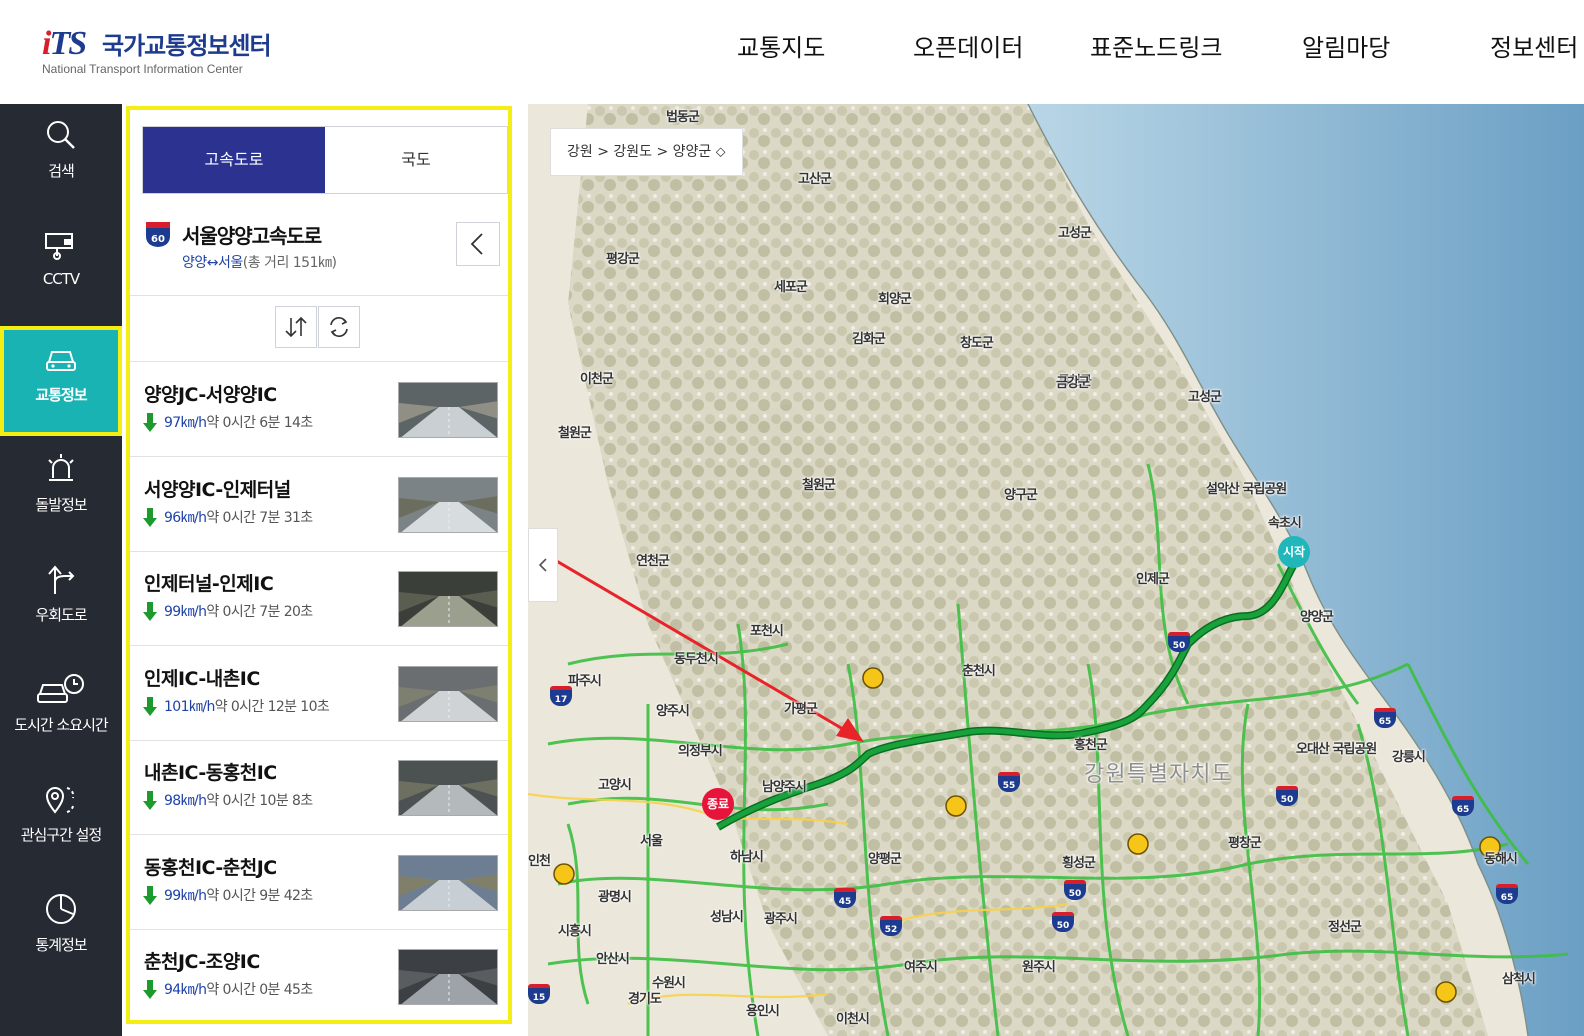 The width and height of the screenshot is (1584, 1036). I want to click on end-pin: 종료, so click(718, 804).